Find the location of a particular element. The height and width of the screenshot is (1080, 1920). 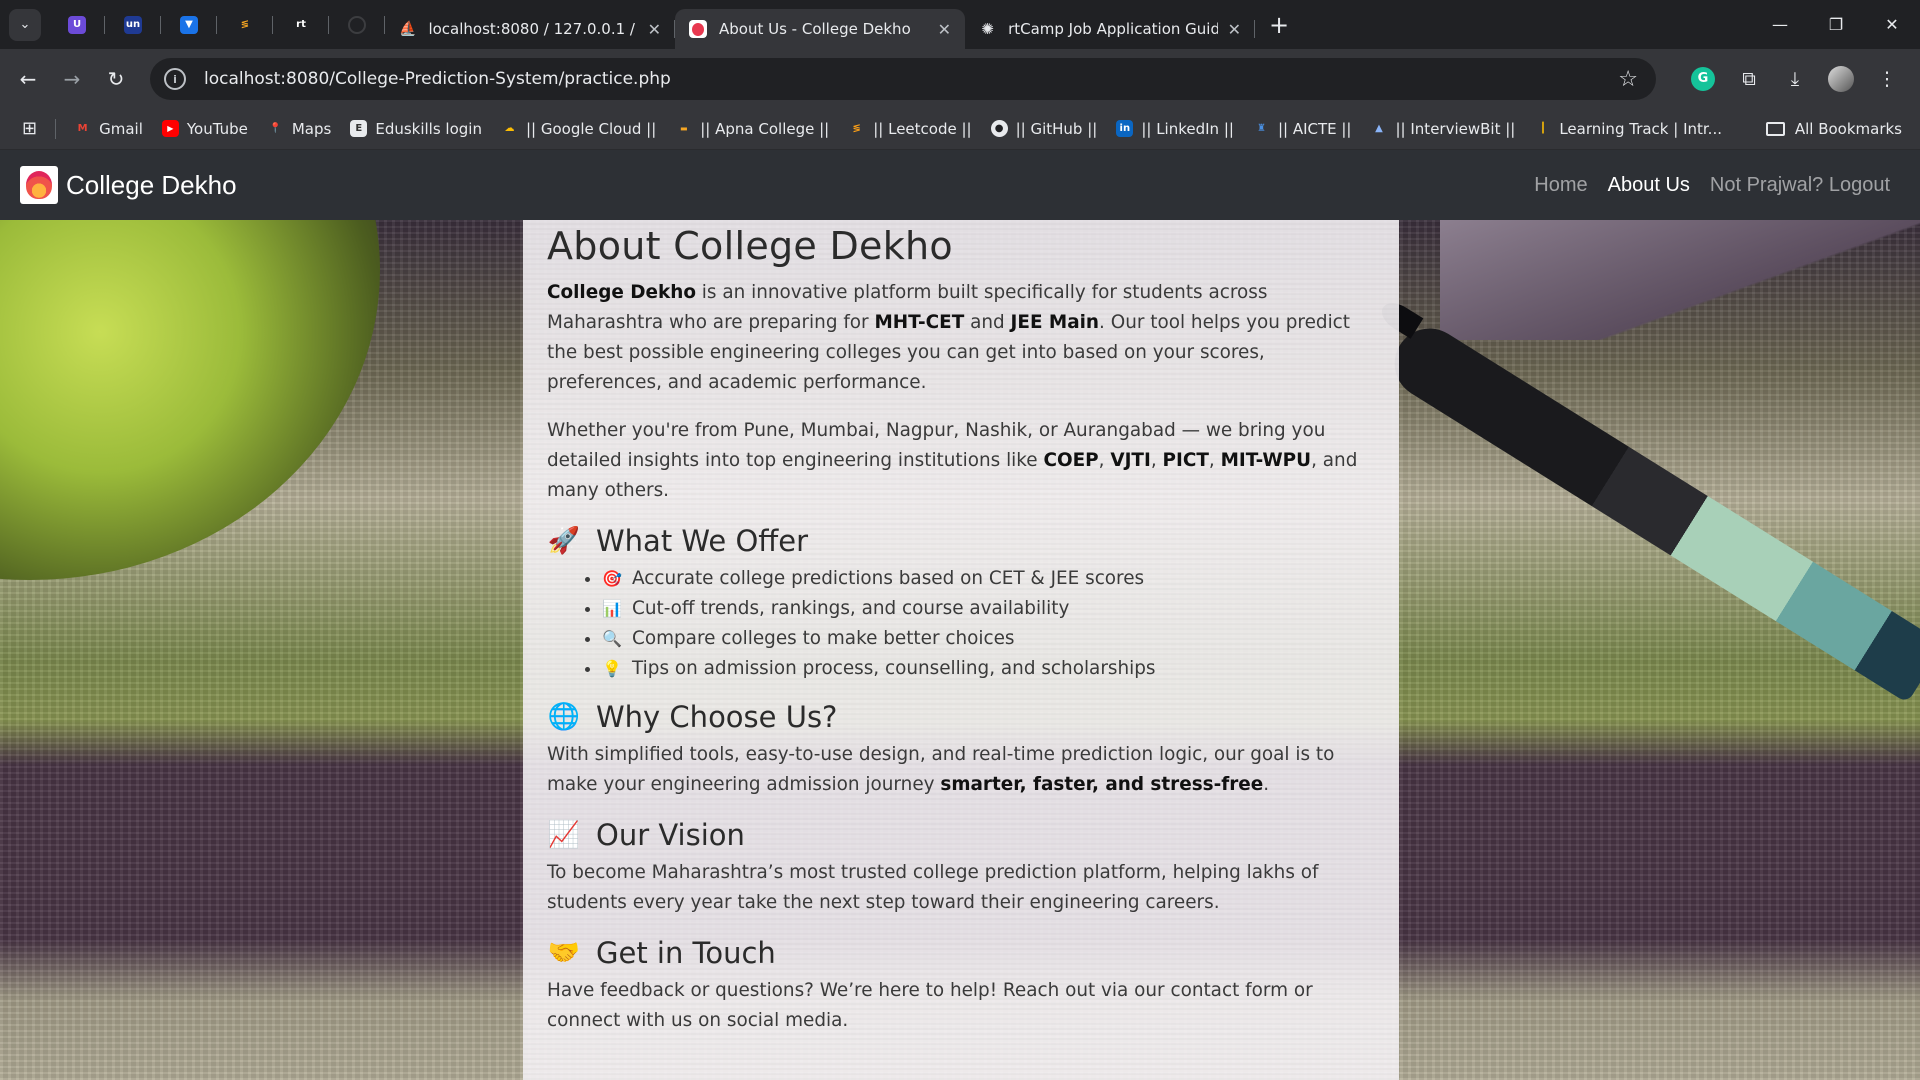

pinned-tab-un: un is located at coordinates (133, 24).